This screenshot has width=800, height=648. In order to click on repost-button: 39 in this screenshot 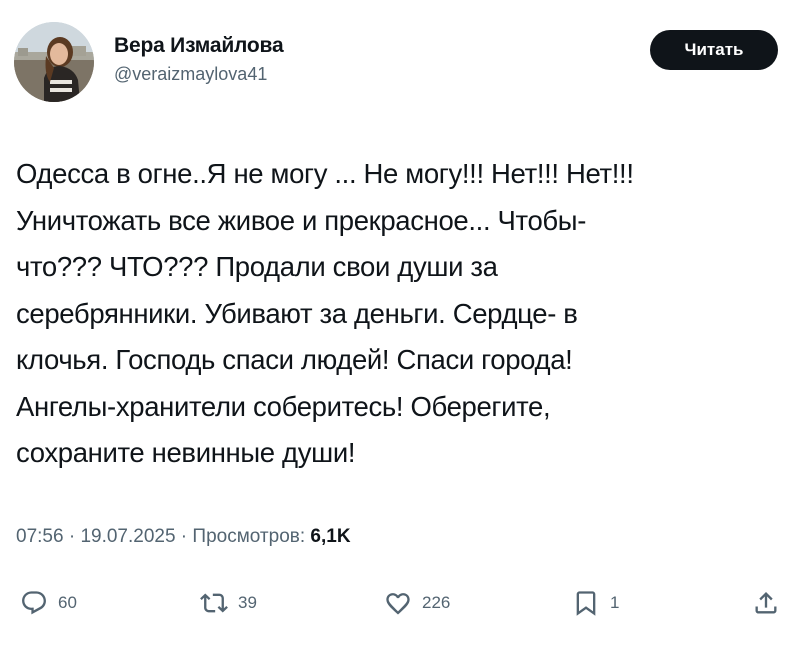, I will do `click(228, 603)`.